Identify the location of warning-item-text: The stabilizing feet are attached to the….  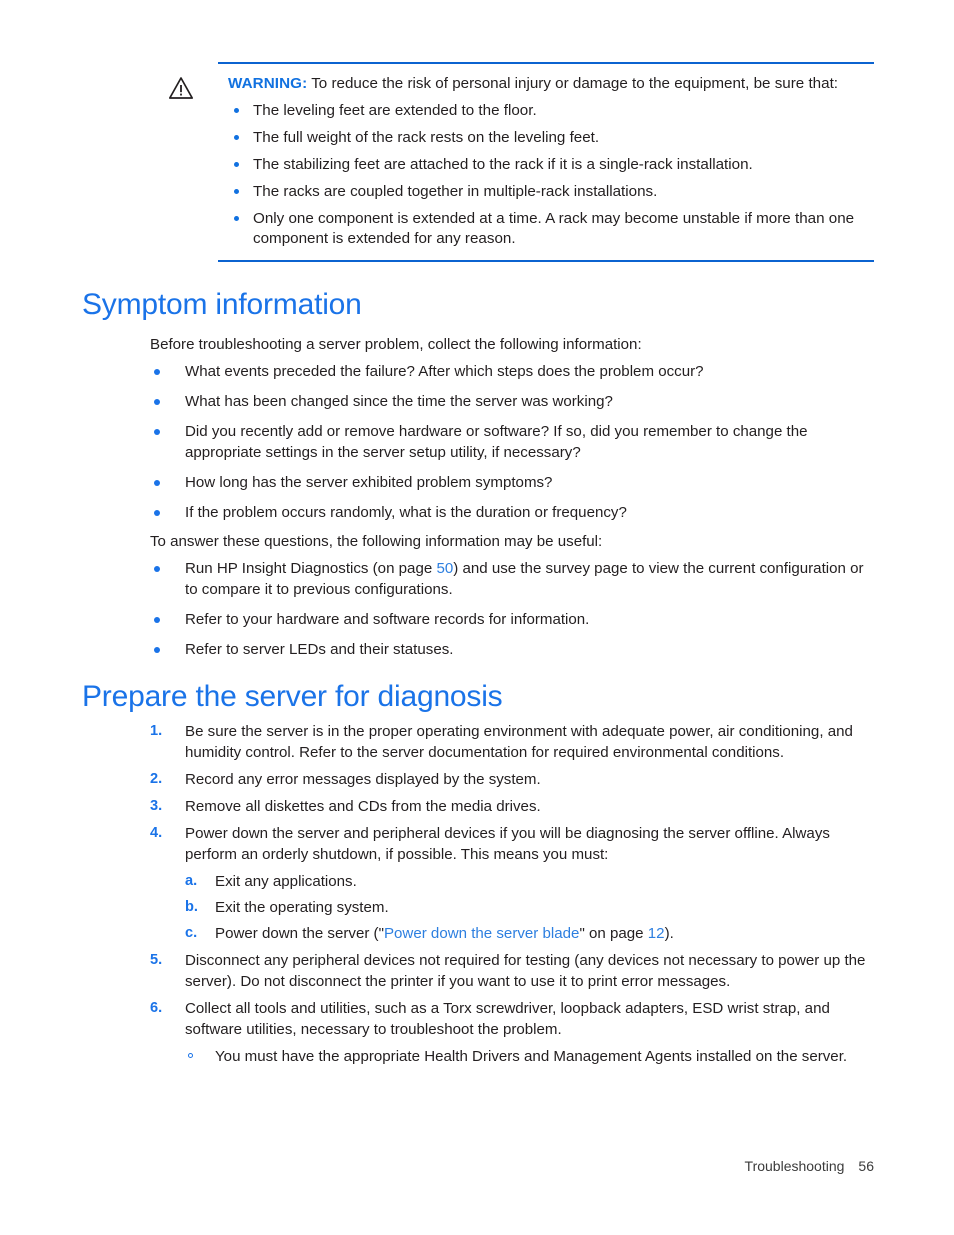
(503, 164).